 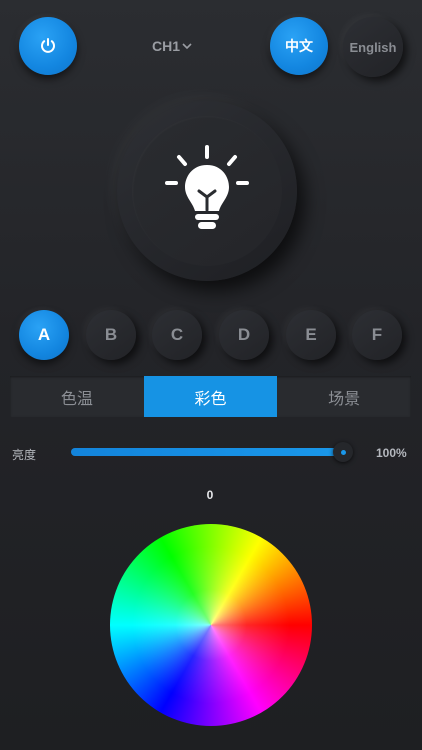 I want to click on color-wheel-highlight, so click(x=211, y=625).